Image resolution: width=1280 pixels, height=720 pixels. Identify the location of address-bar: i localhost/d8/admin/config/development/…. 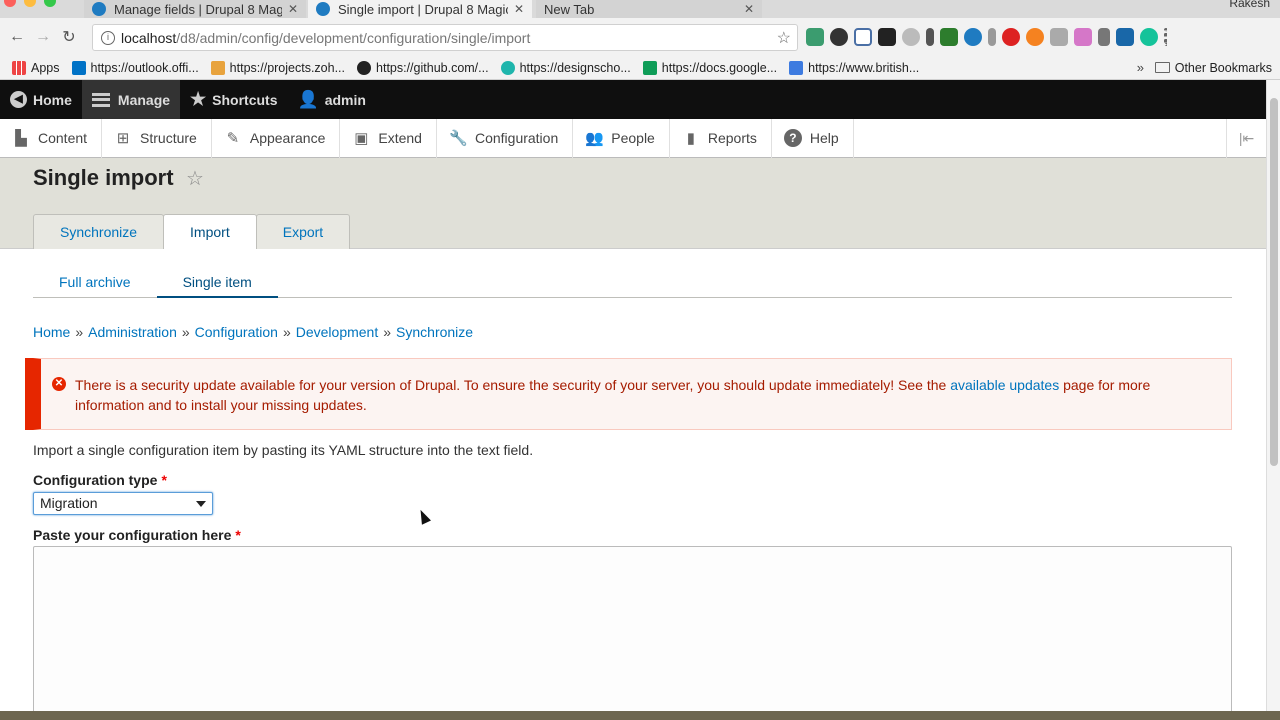
(445, 37).